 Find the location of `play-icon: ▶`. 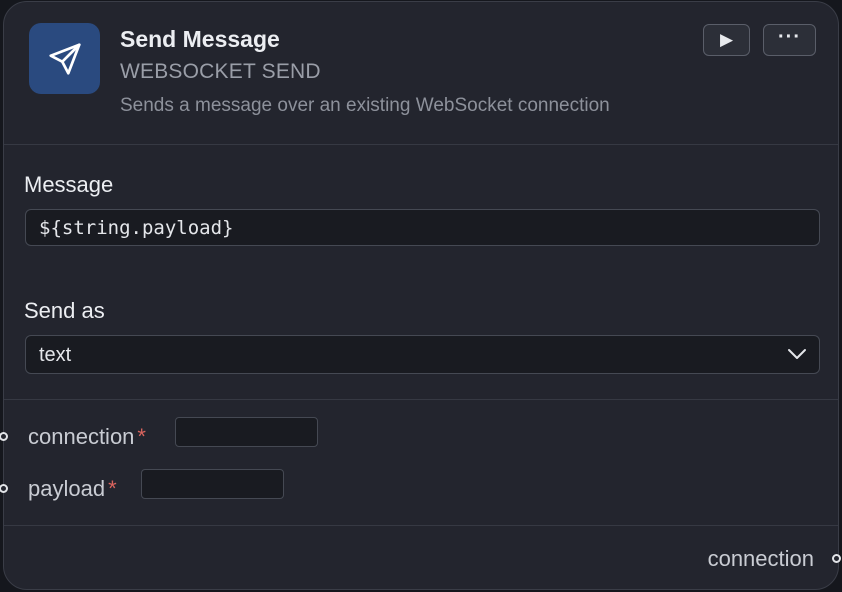

play-icon: ▶ is located at coordinates (726, 39).